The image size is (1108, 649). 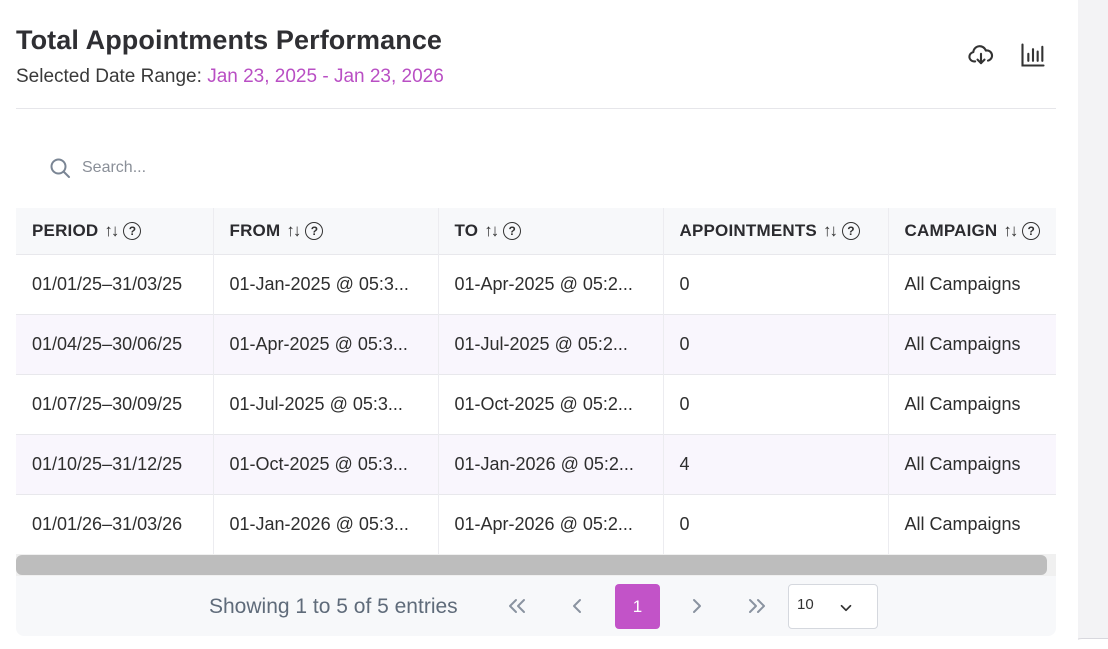 I want to click on column-header-from: FROM ↑↓?, so click(x=326, y=231).